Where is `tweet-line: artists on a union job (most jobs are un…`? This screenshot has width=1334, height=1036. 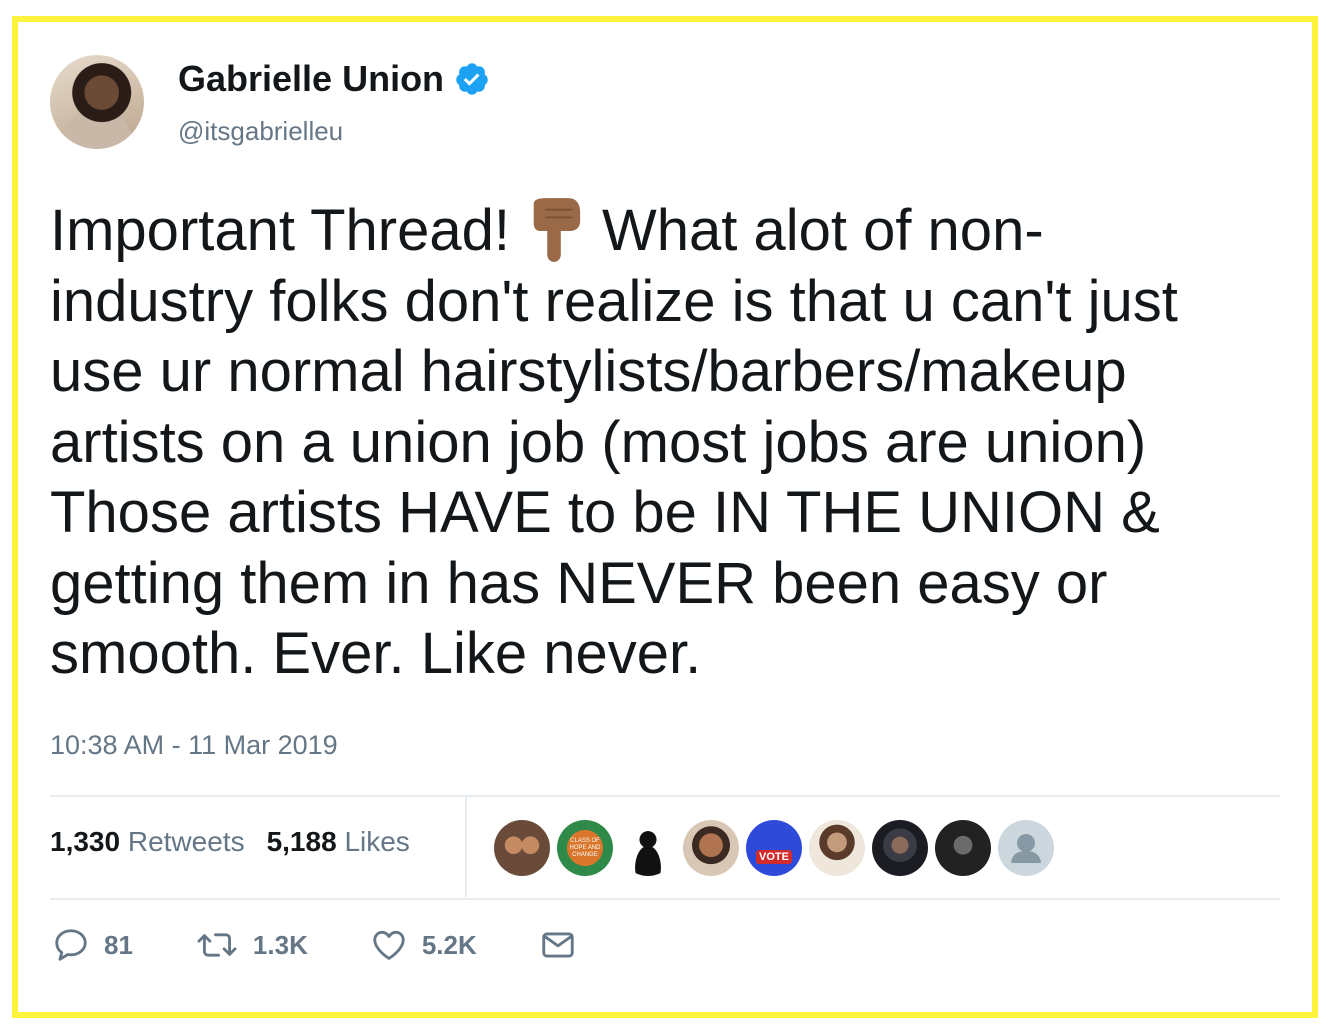 tweet-line: artists on a union job (most jobs are un… is located at coordinates (598, 442).